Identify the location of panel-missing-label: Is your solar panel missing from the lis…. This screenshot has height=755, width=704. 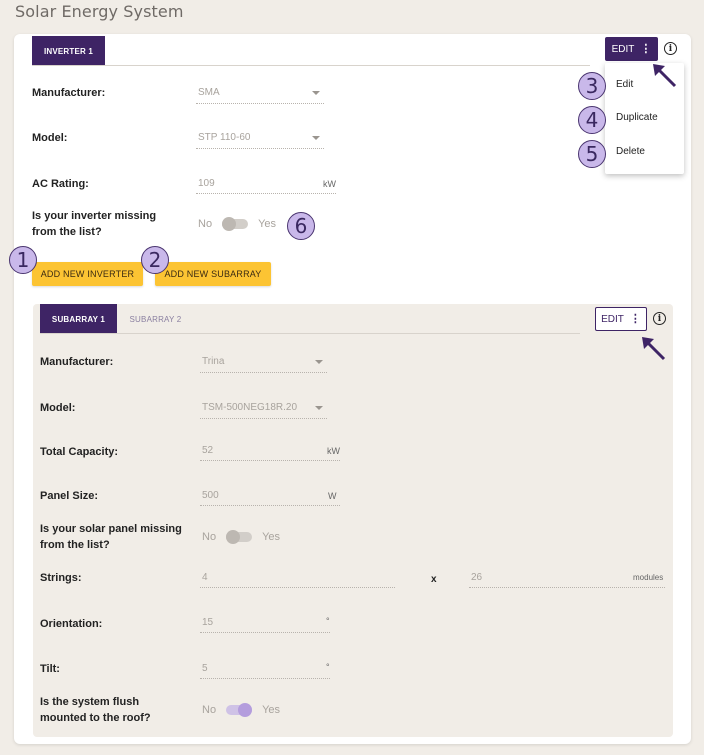
(111, 537).